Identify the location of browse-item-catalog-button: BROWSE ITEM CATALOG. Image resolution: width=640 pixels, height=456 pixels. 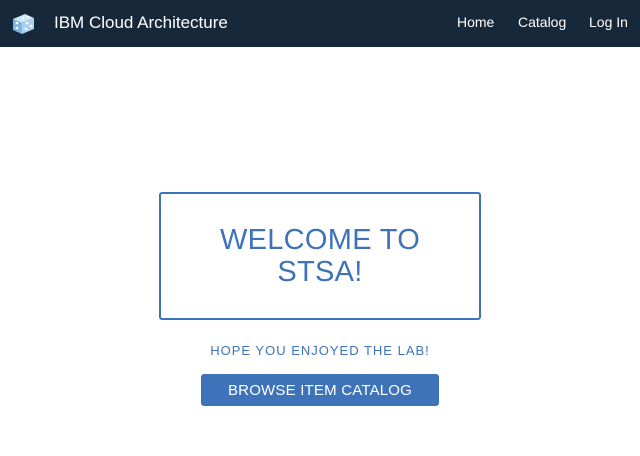
(320, 390).